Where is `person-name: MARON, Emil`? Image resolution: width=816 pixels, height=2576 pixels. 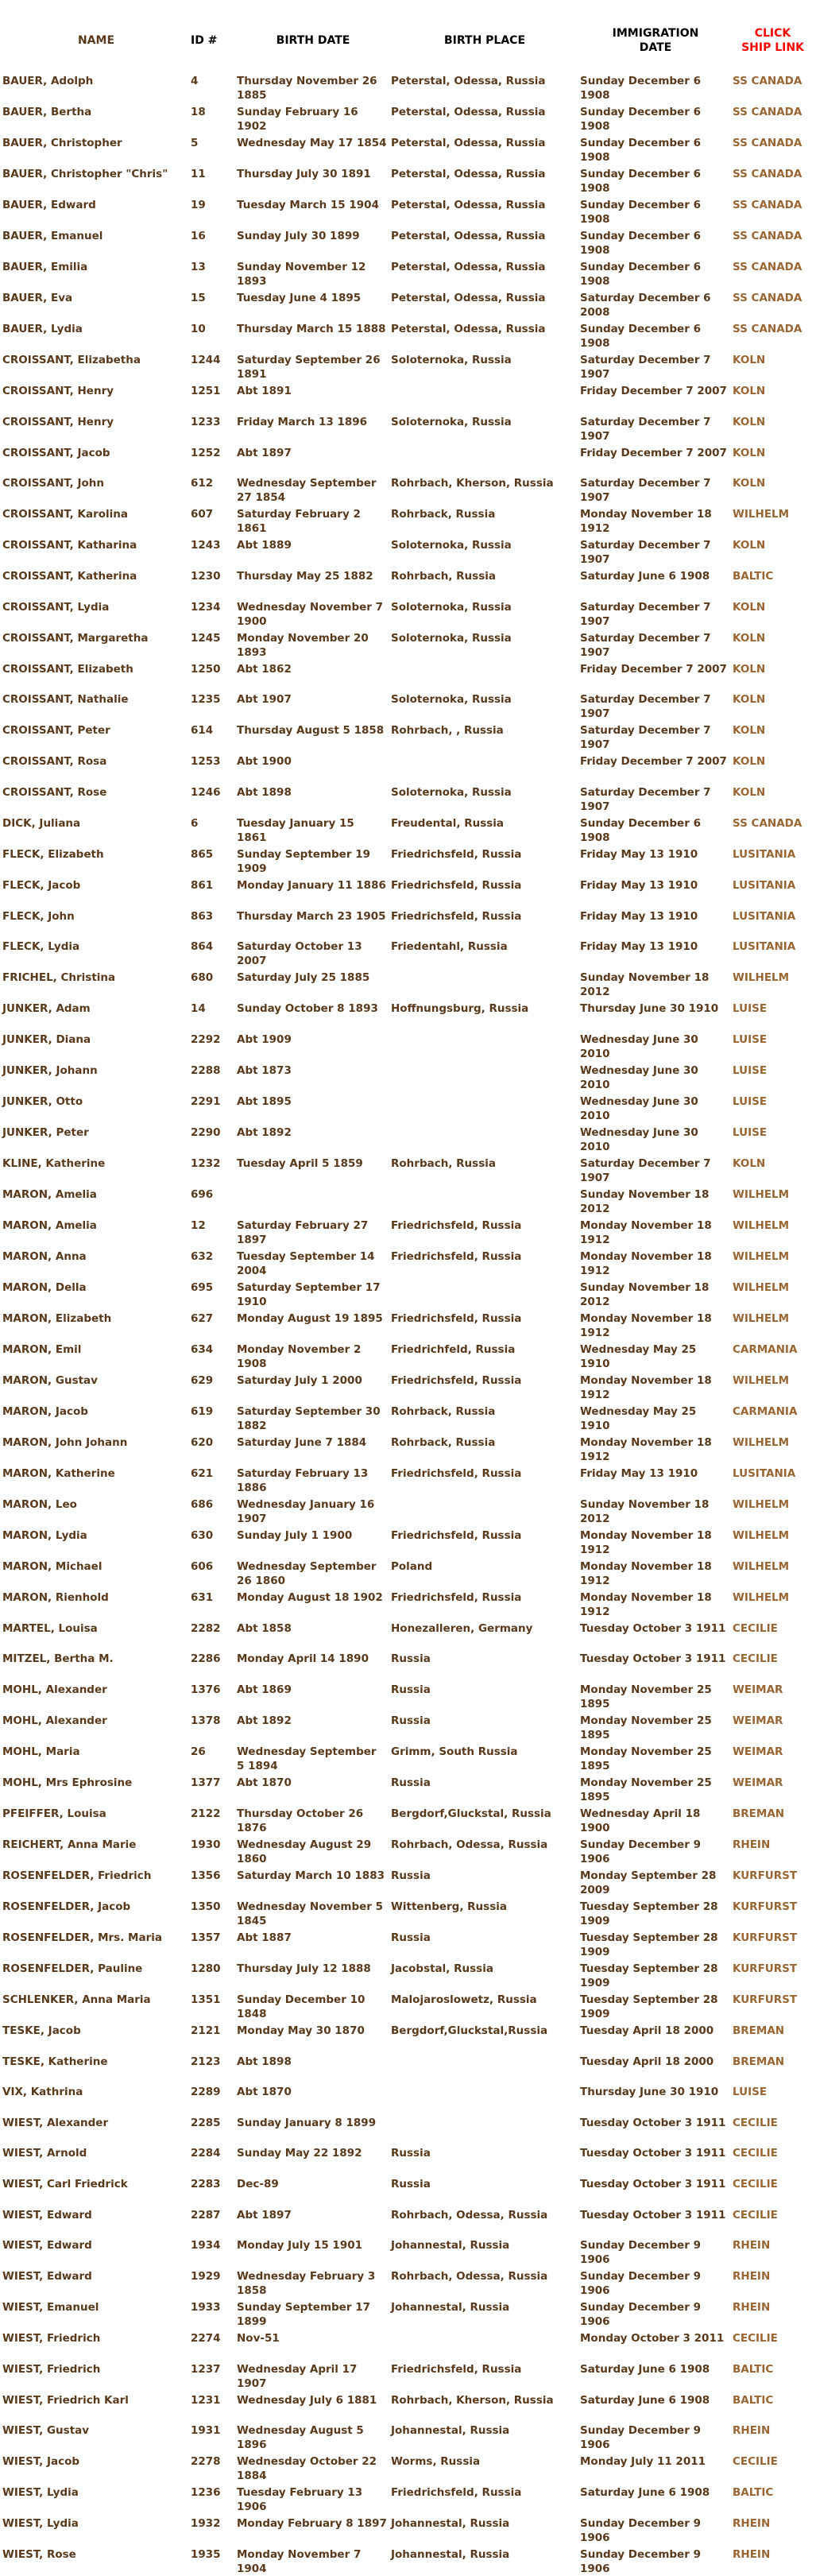 person-name: MARON, Emil is located at coordinates (42, 1349).